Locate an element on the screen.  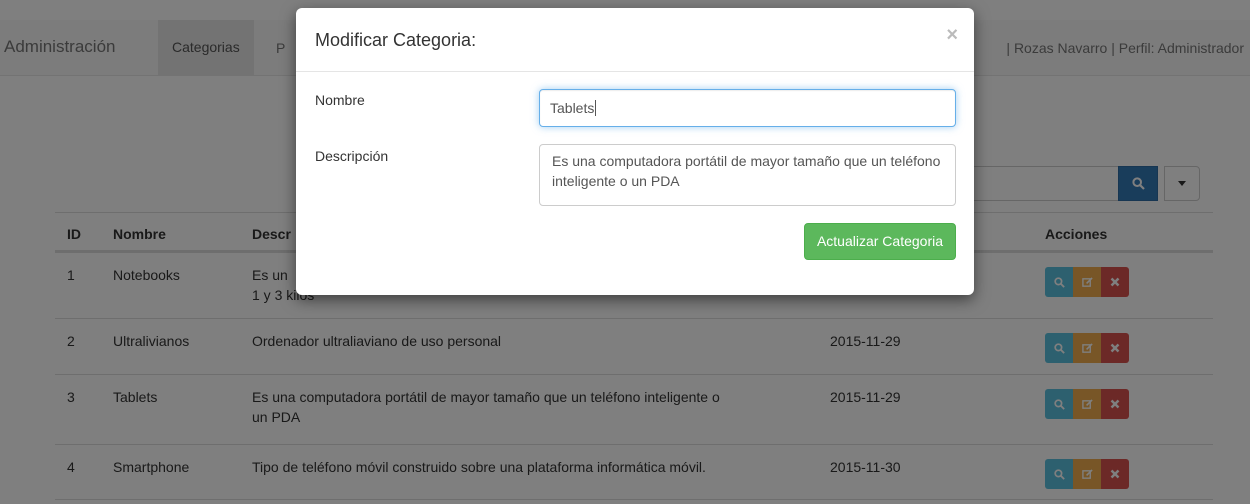
modal-header: Modificar Categoria: × is located at coordinates (635, 40).